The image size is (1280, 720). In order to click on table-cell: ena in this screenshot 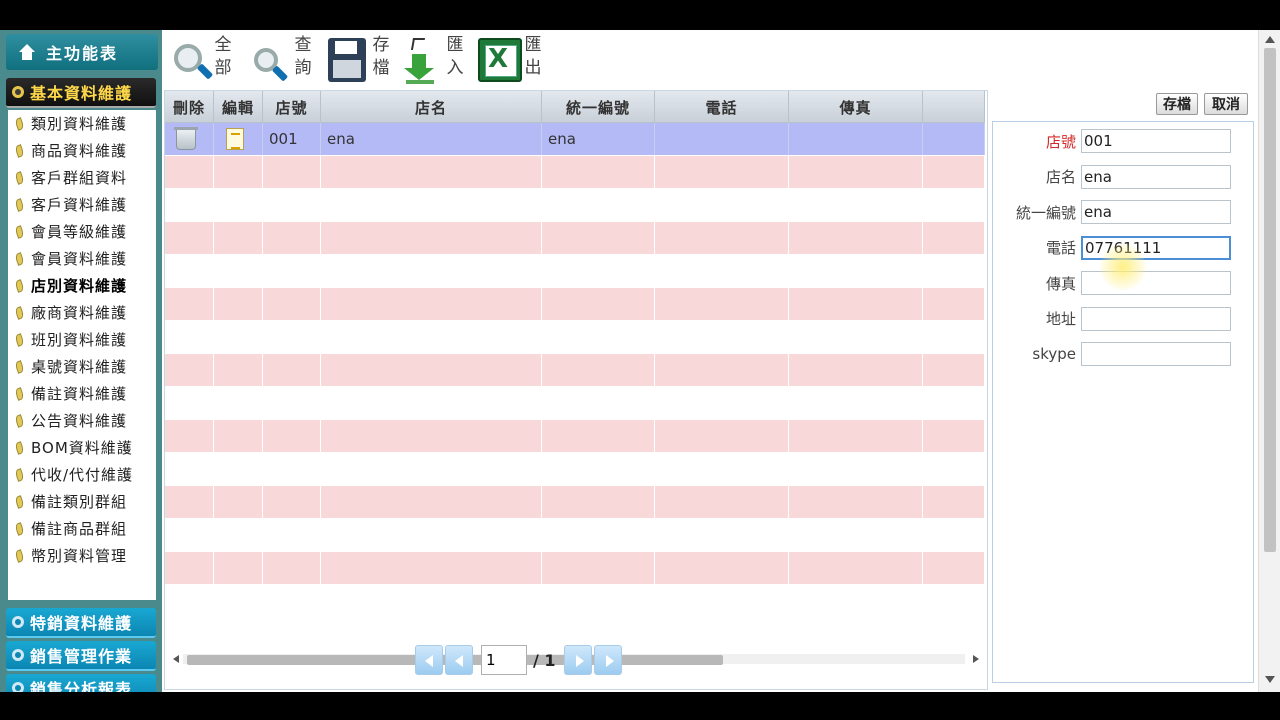, I will do `click(431, 139)`.